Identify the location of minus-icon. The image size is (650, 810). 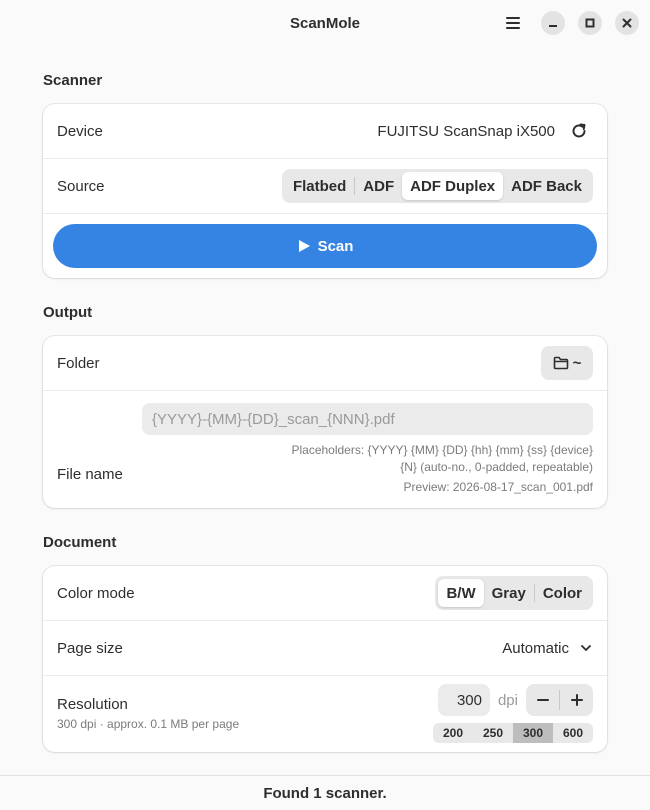
(542, 700).